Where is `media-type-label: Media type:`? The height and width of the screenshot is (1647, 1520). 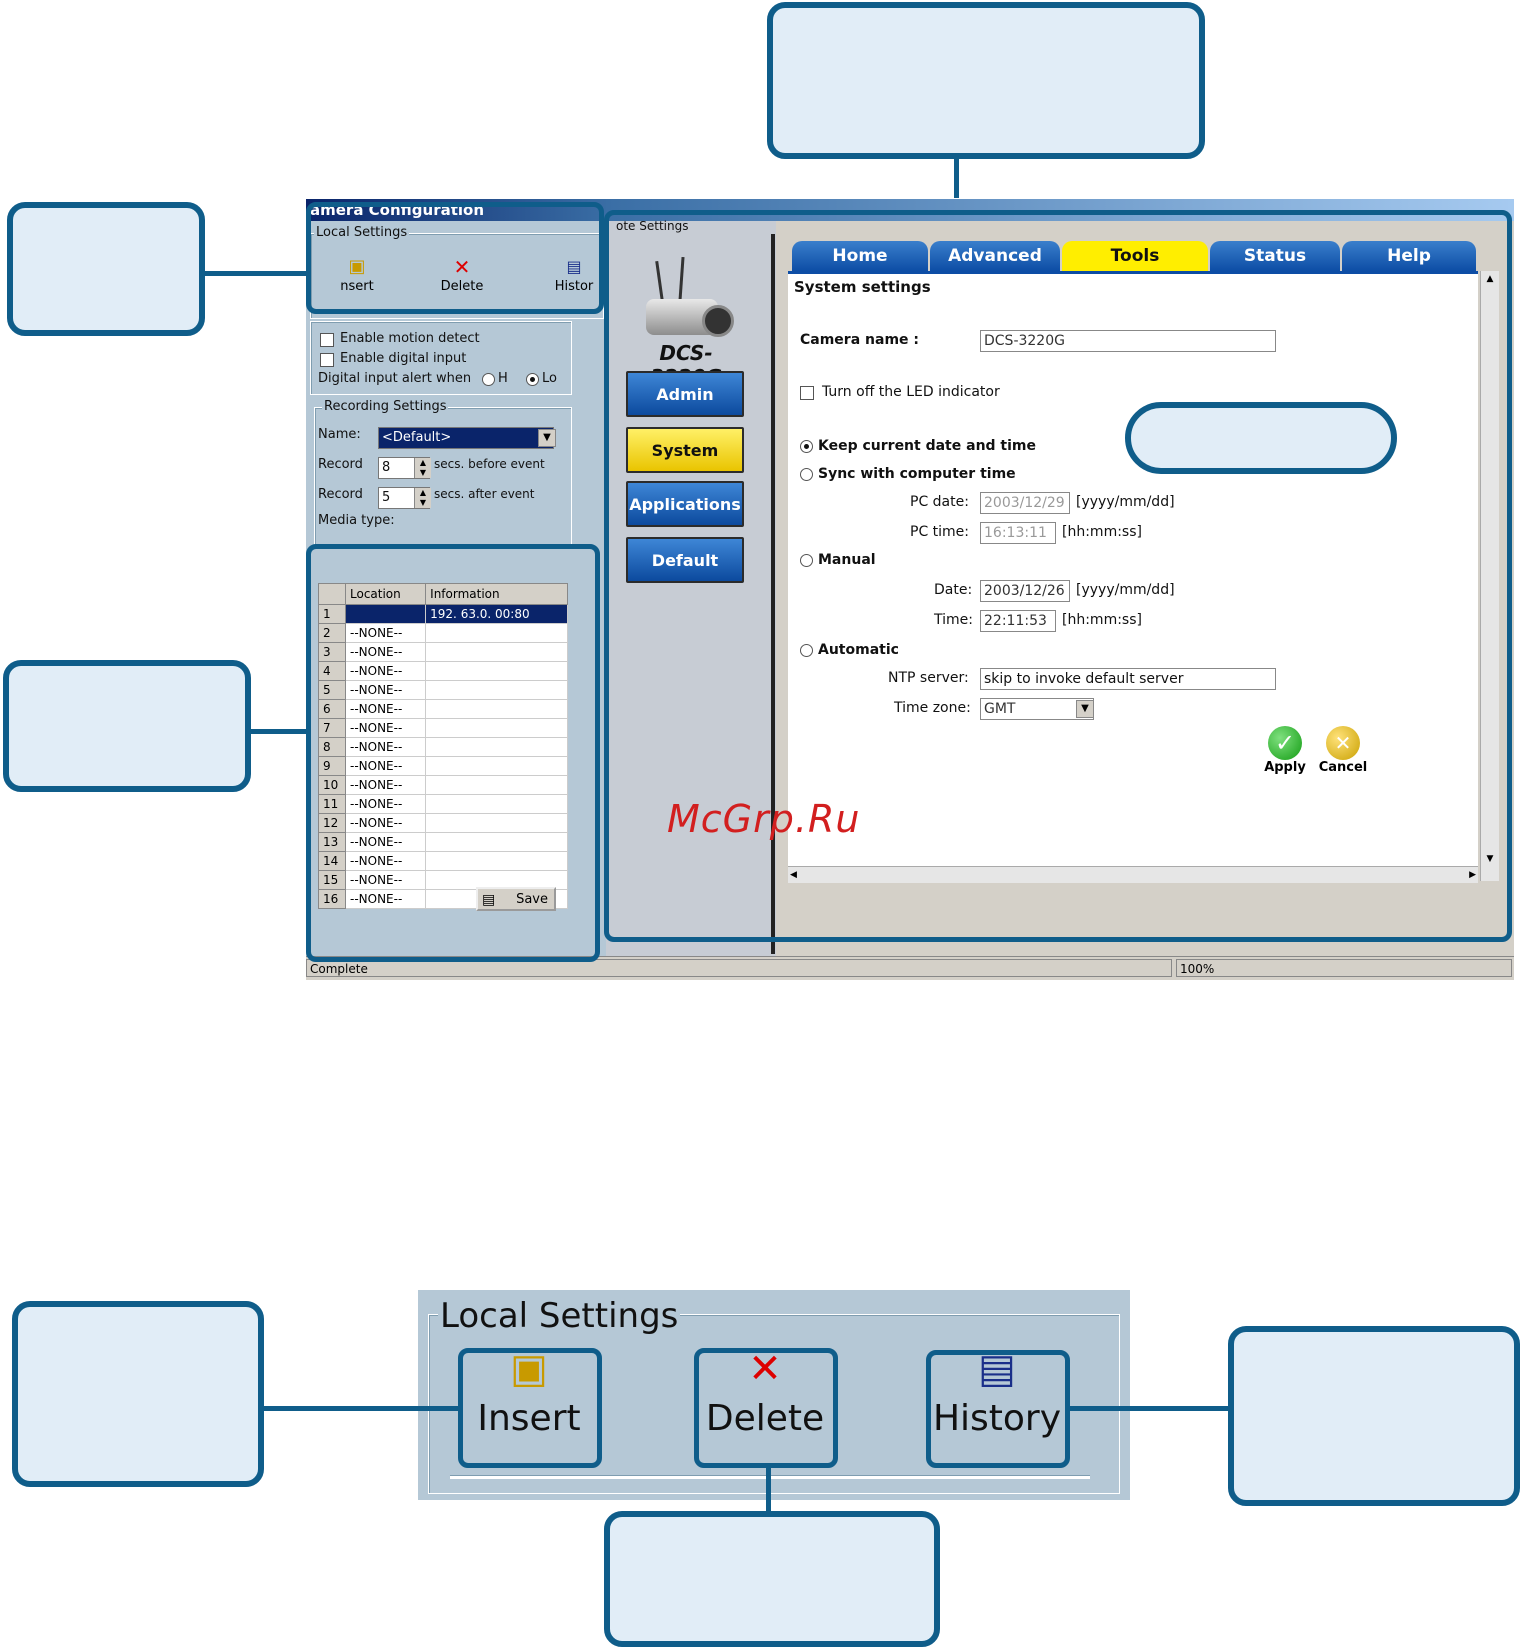 media-type-label: Media type: is located at coordinates (356, 520).